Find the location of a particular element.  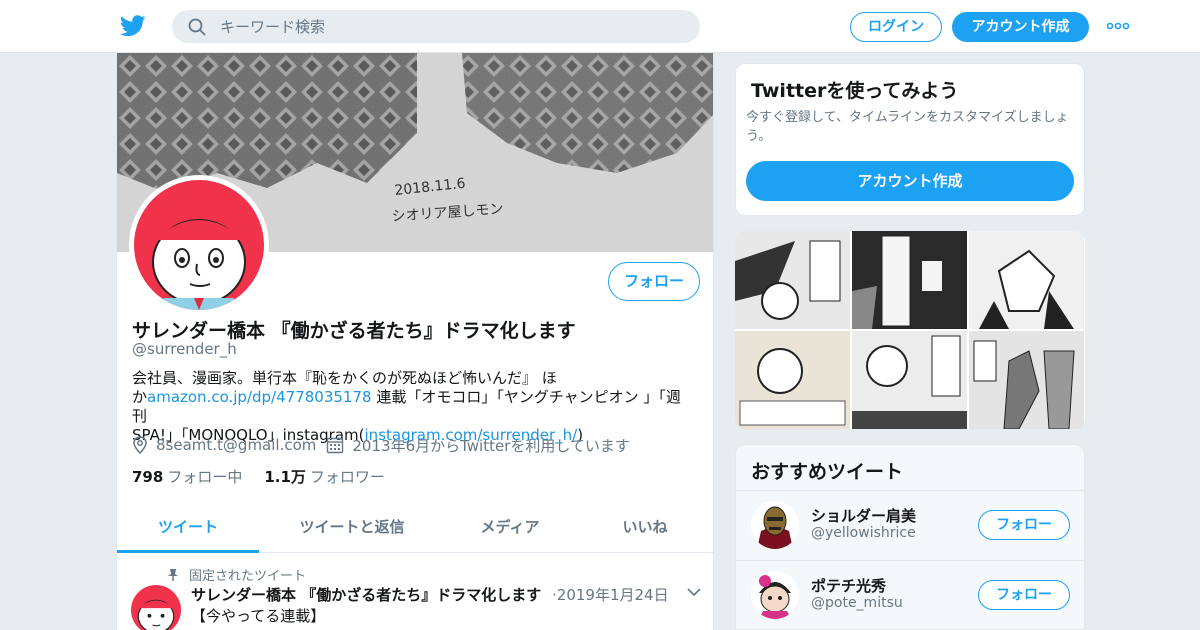

profile-handle: @surrender_h is located at coordinates (184, 349).